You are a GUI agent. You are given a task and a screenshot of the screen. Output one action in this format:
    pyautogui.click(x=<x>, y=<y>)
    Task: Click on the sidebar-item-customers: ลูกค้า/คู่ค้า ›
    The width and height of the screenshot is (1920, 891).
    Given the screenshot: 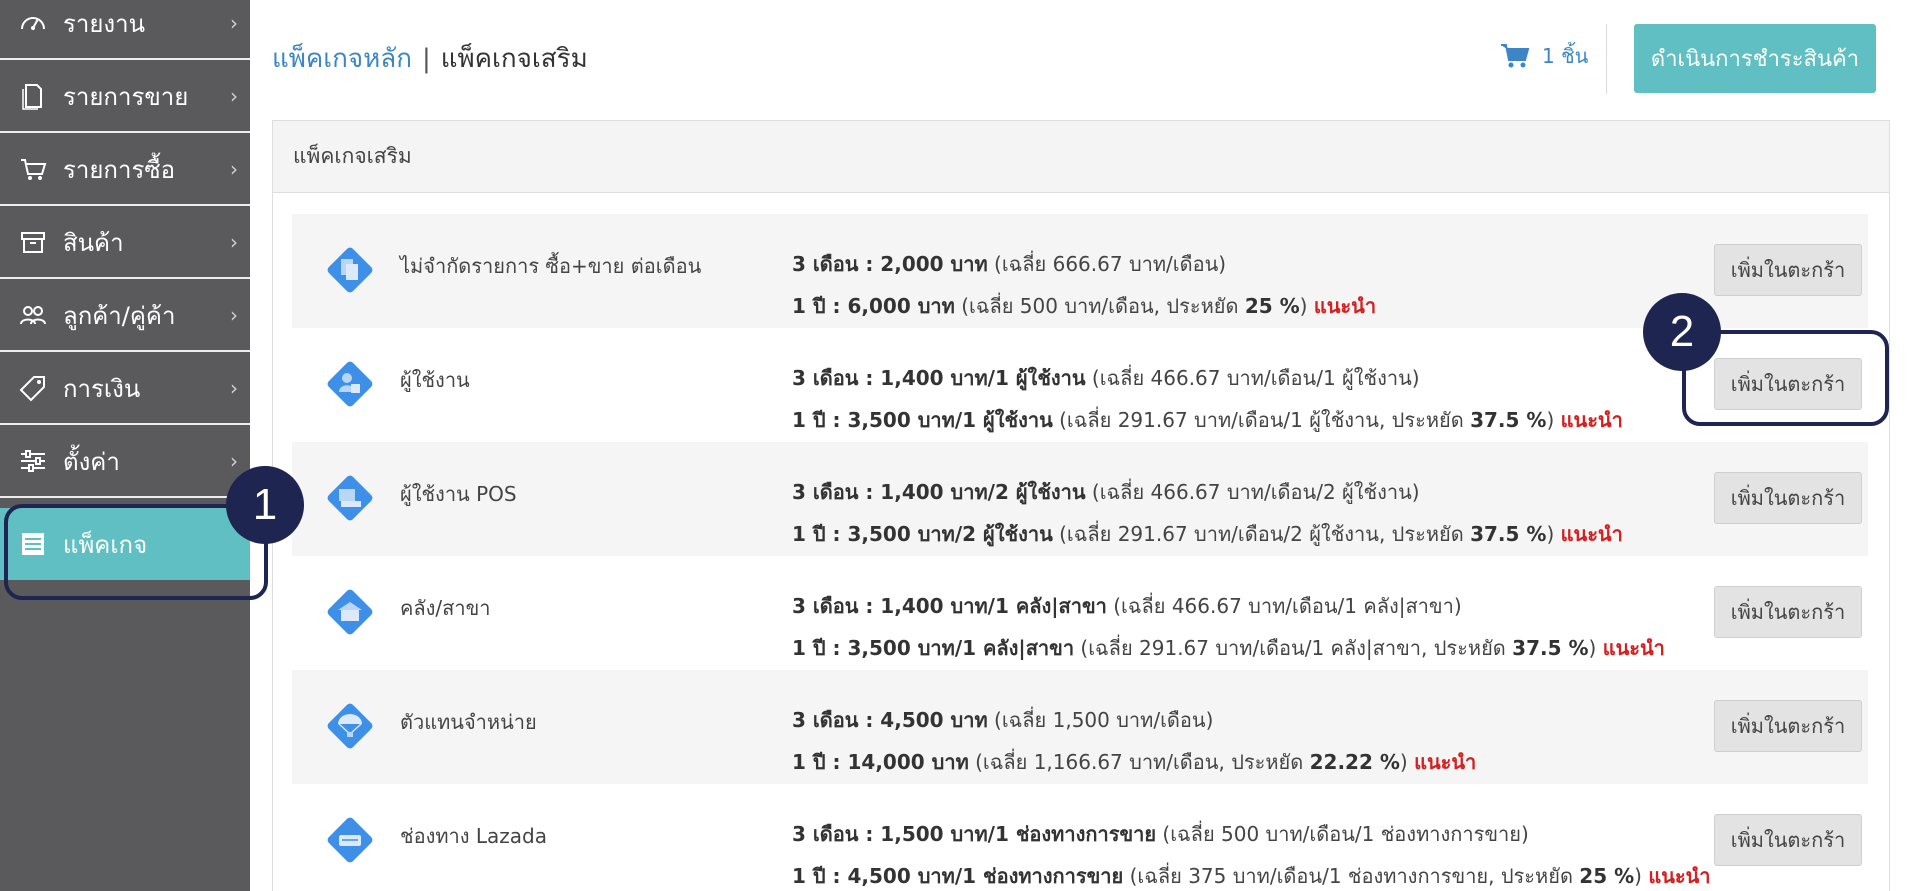 What is the action you would take?
    pyautogui.click(x=125, y=316)
    